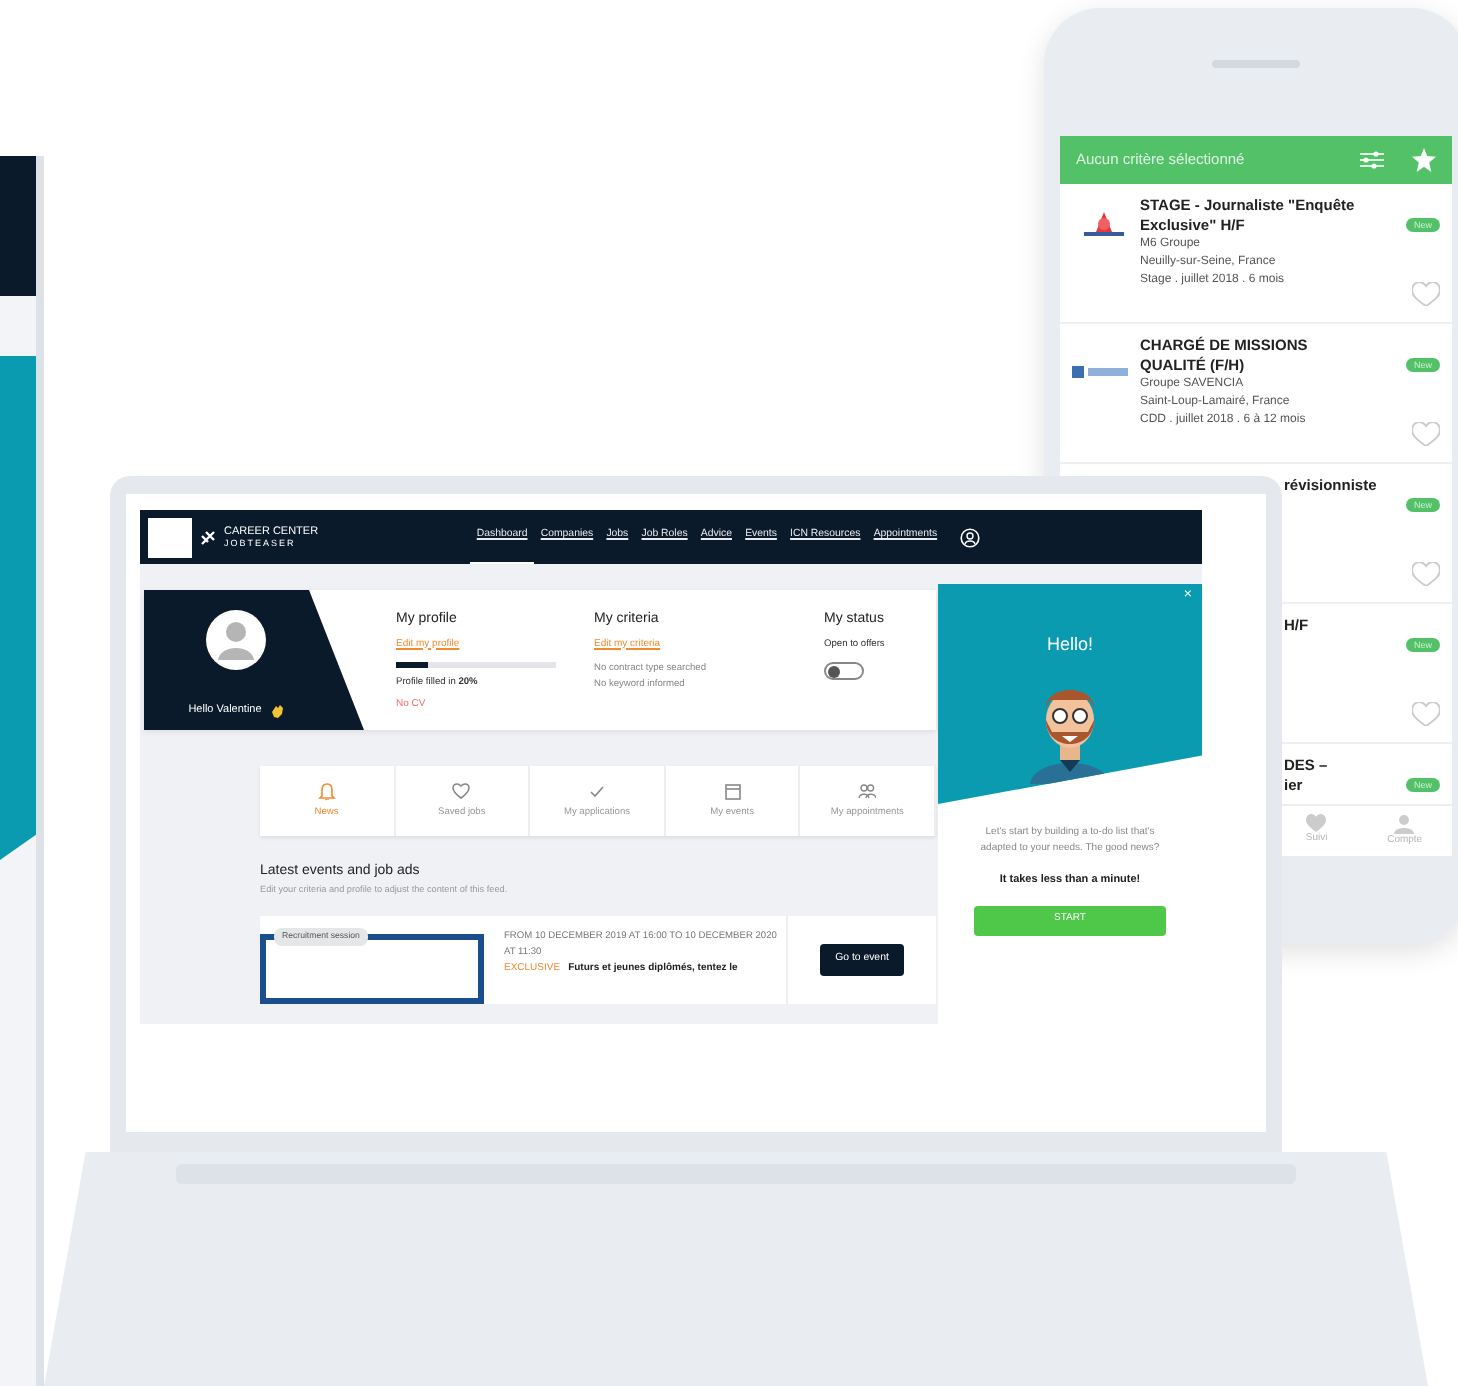 The height and width of the screenshot is (1386, 1458). I want to click on filter-icon, so click(1372, 160).